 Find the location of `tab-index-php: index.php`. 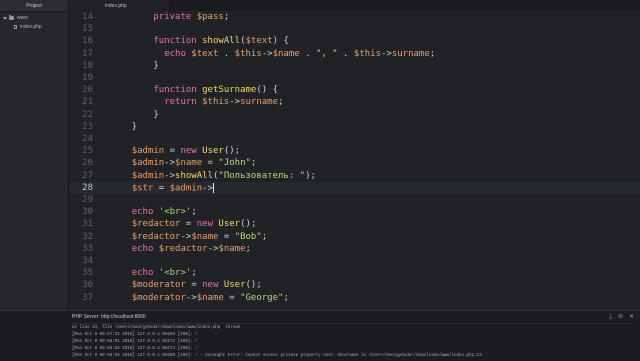

tab-index-php: index.php is located at coordinates (119, 5).